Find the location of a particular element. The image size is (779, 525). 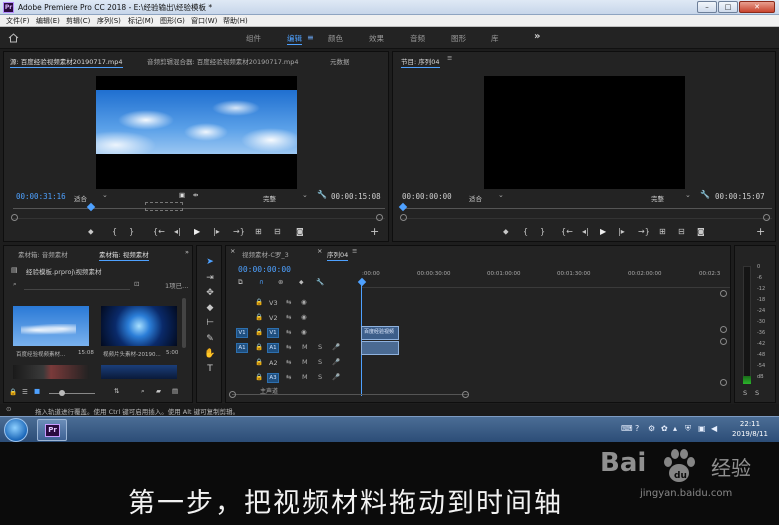

maximize-button: □ is located at coordinates (728, 7).